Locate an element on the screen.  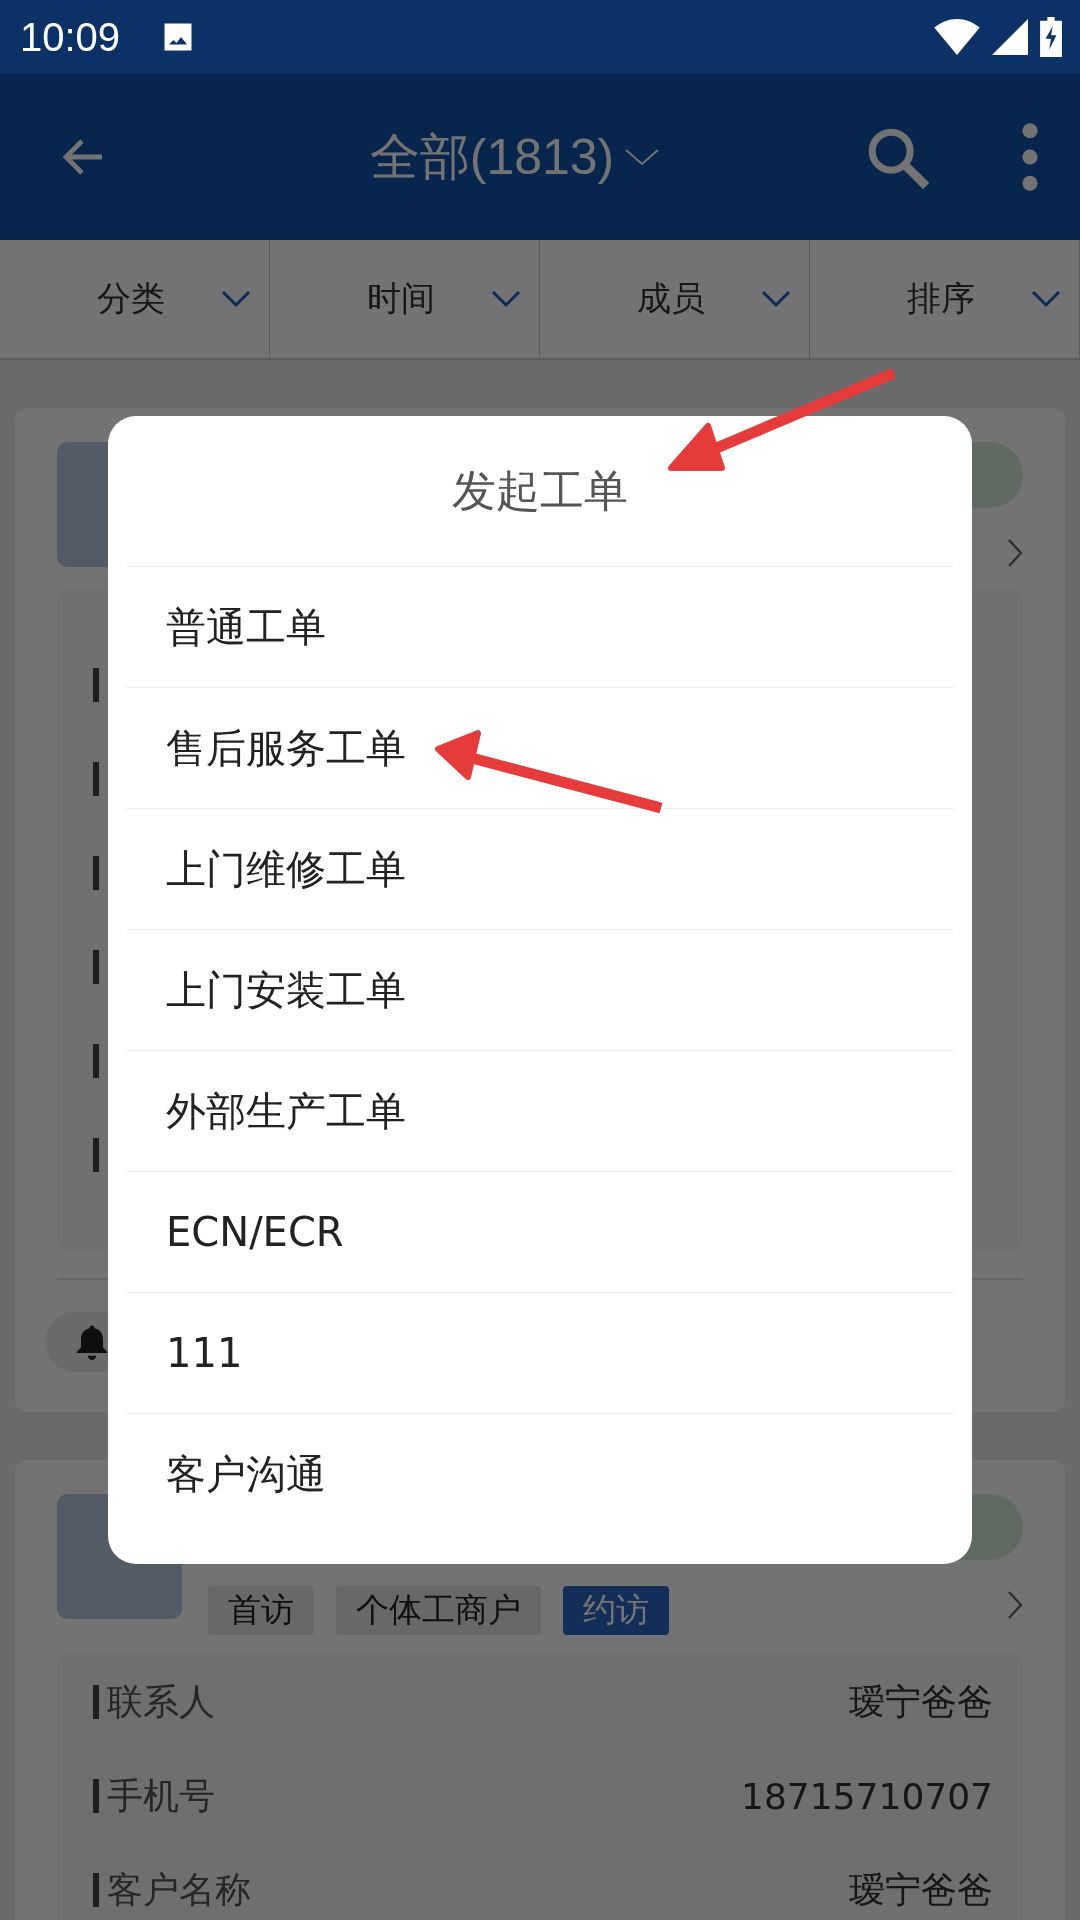
dialog-option: ECN/ECR is located at coordinates (540, 1232).